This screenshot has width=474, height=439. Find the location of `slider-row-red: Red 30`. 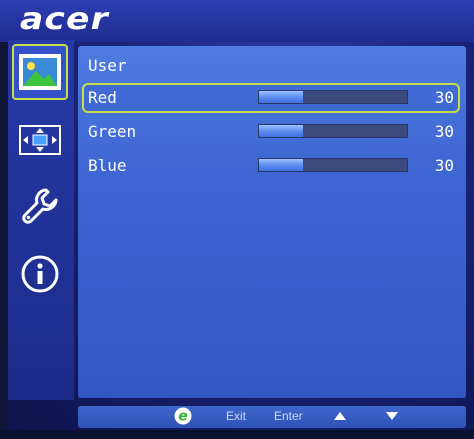

slider-row-red: Red 30 is located at coordinates (271, 98).